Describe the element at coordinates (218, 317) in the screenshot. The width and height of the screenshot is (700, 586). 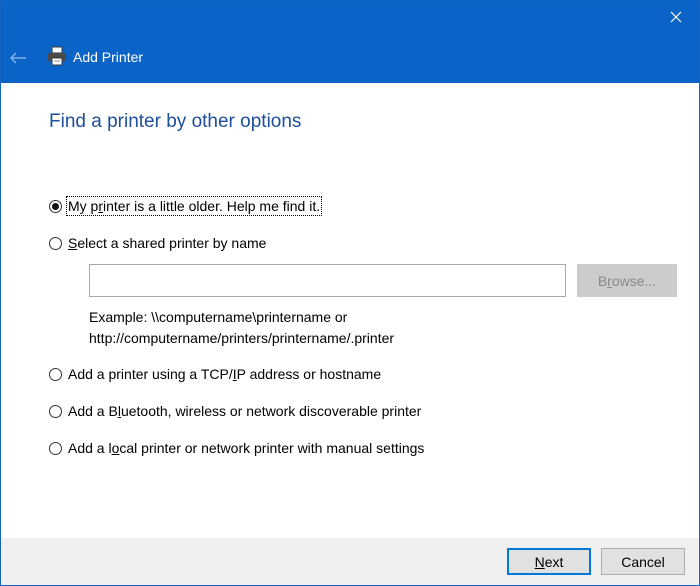
I see `example-line-1: Example: \\computername\printername or` at that location.